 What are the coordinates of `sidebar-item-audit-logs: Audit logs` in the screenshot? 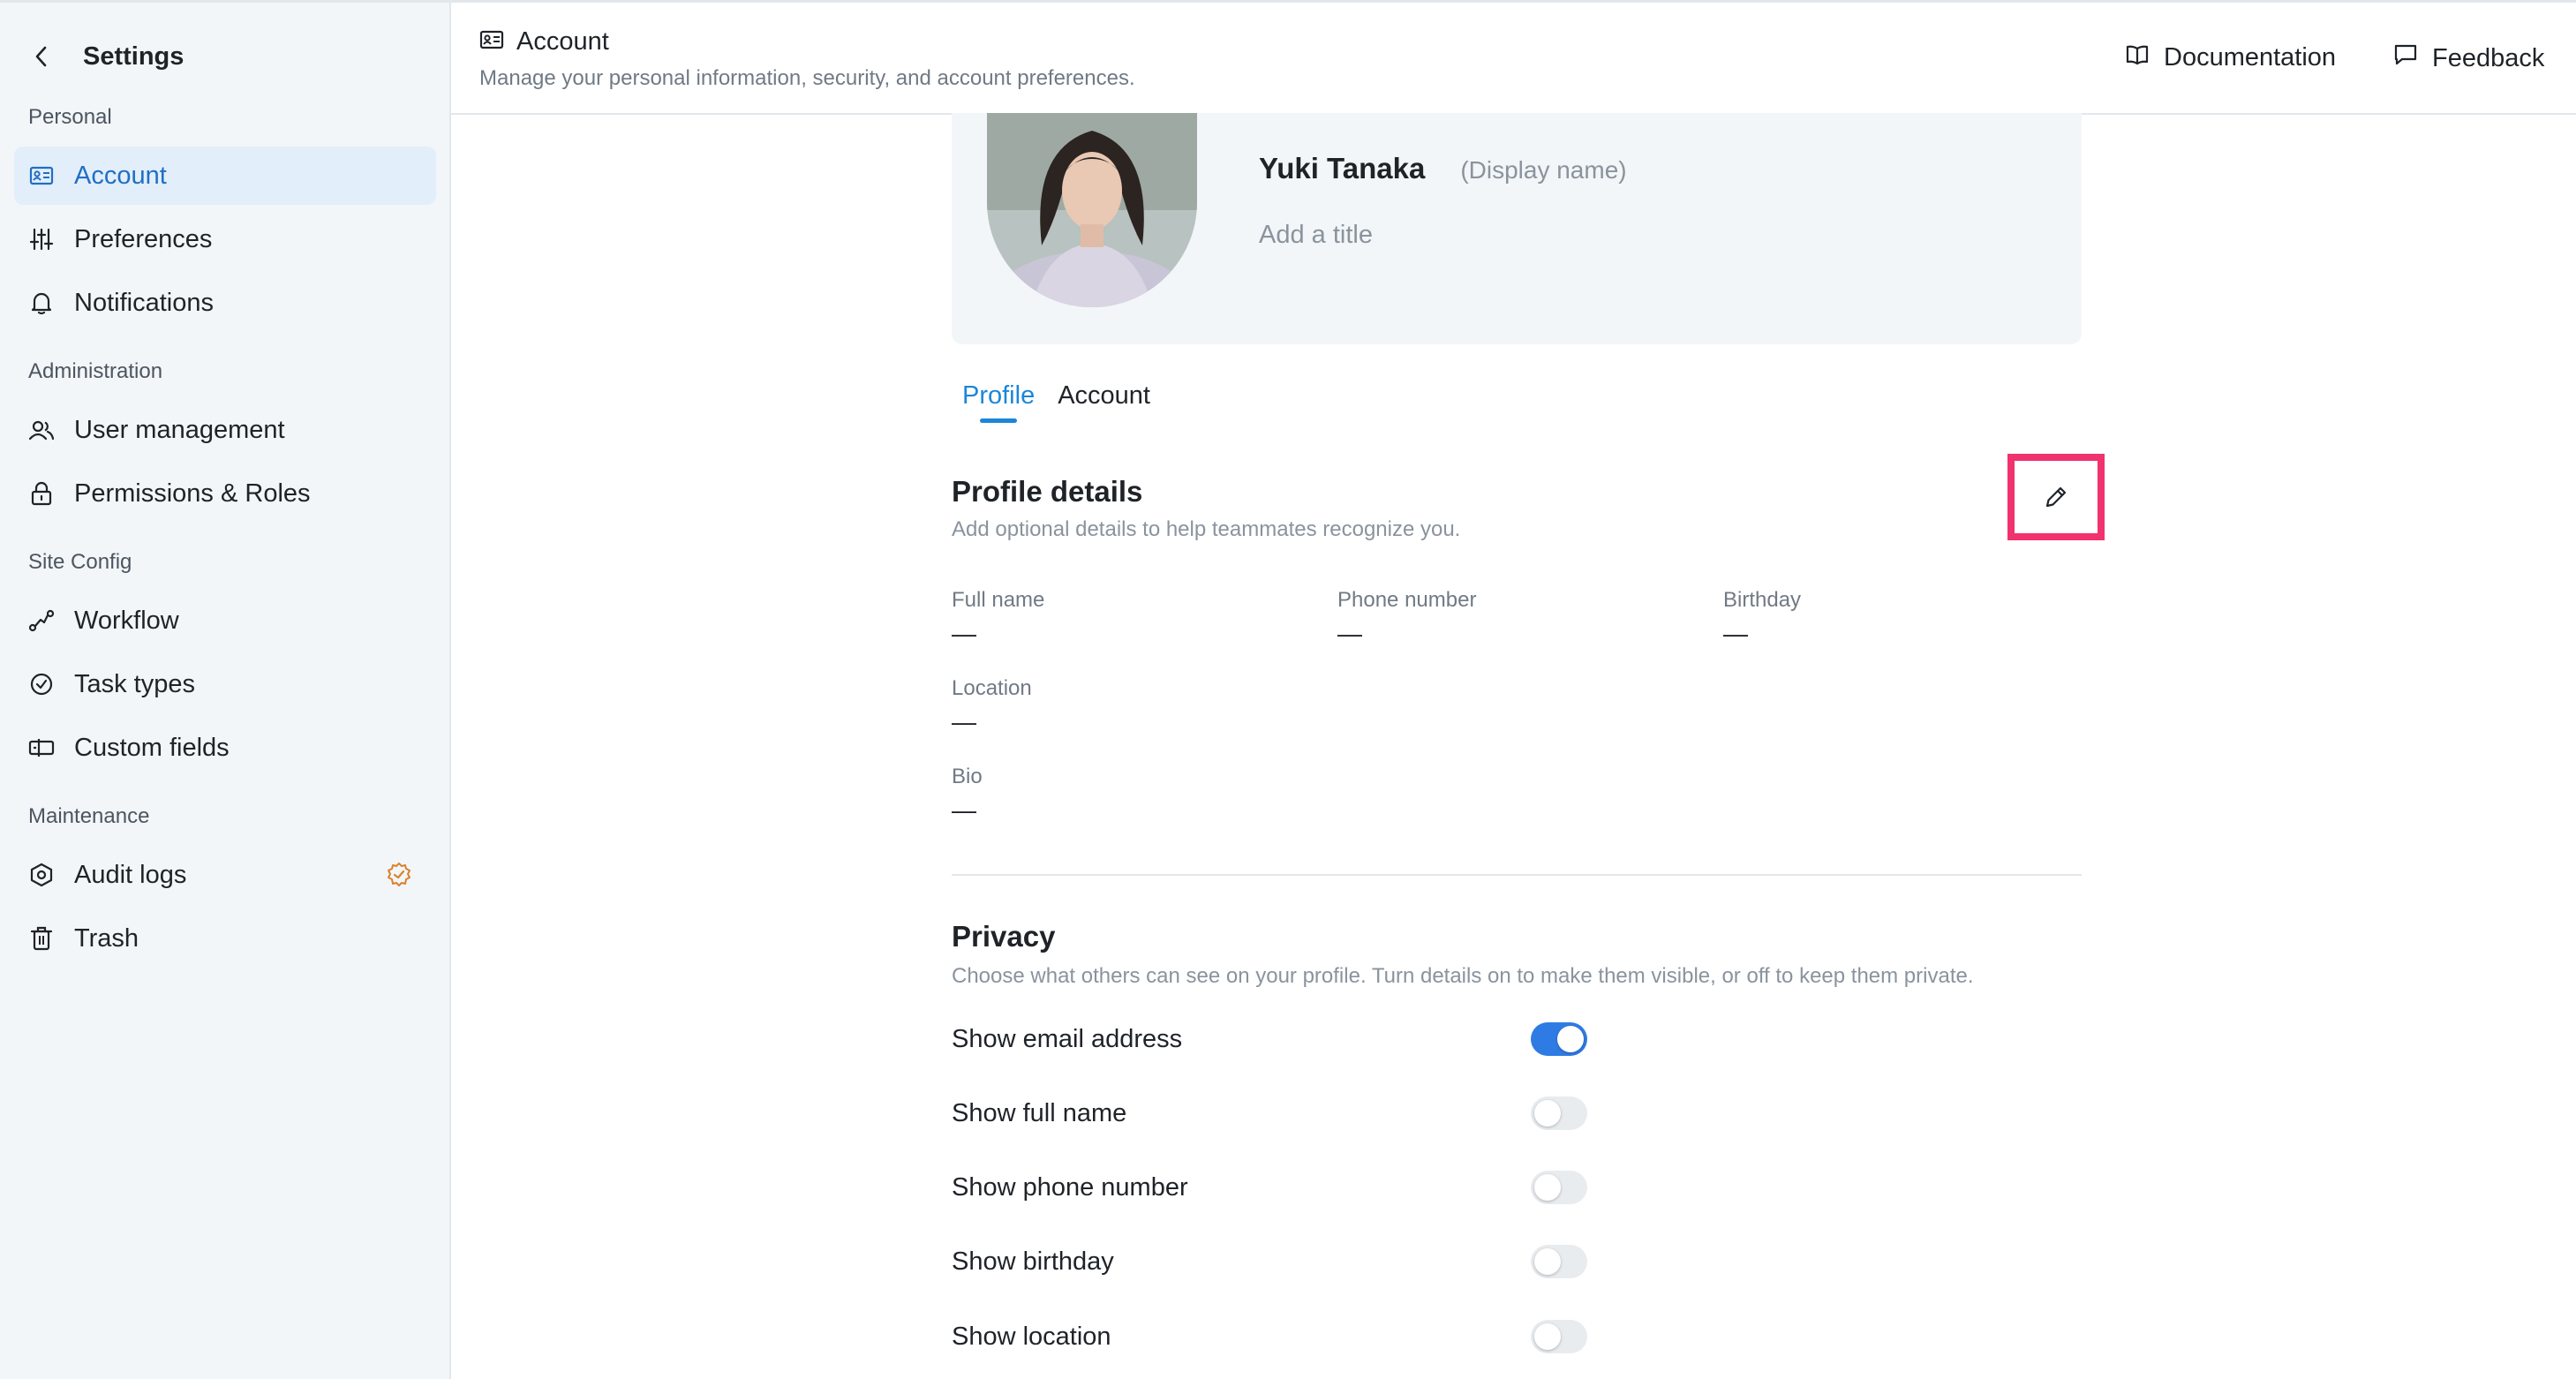 It's located at (225, 875).